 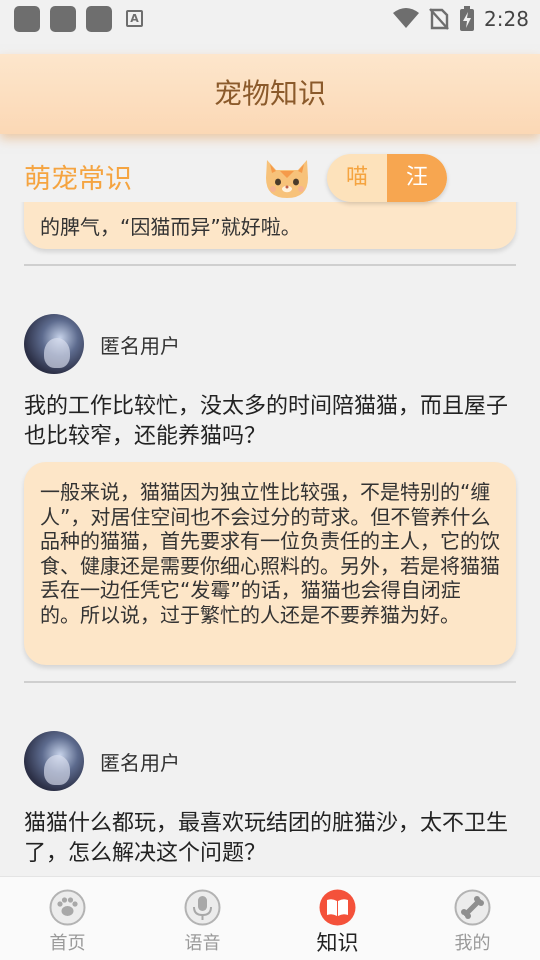 I want to click on cat-face-icon, so click(x=287, y=179).